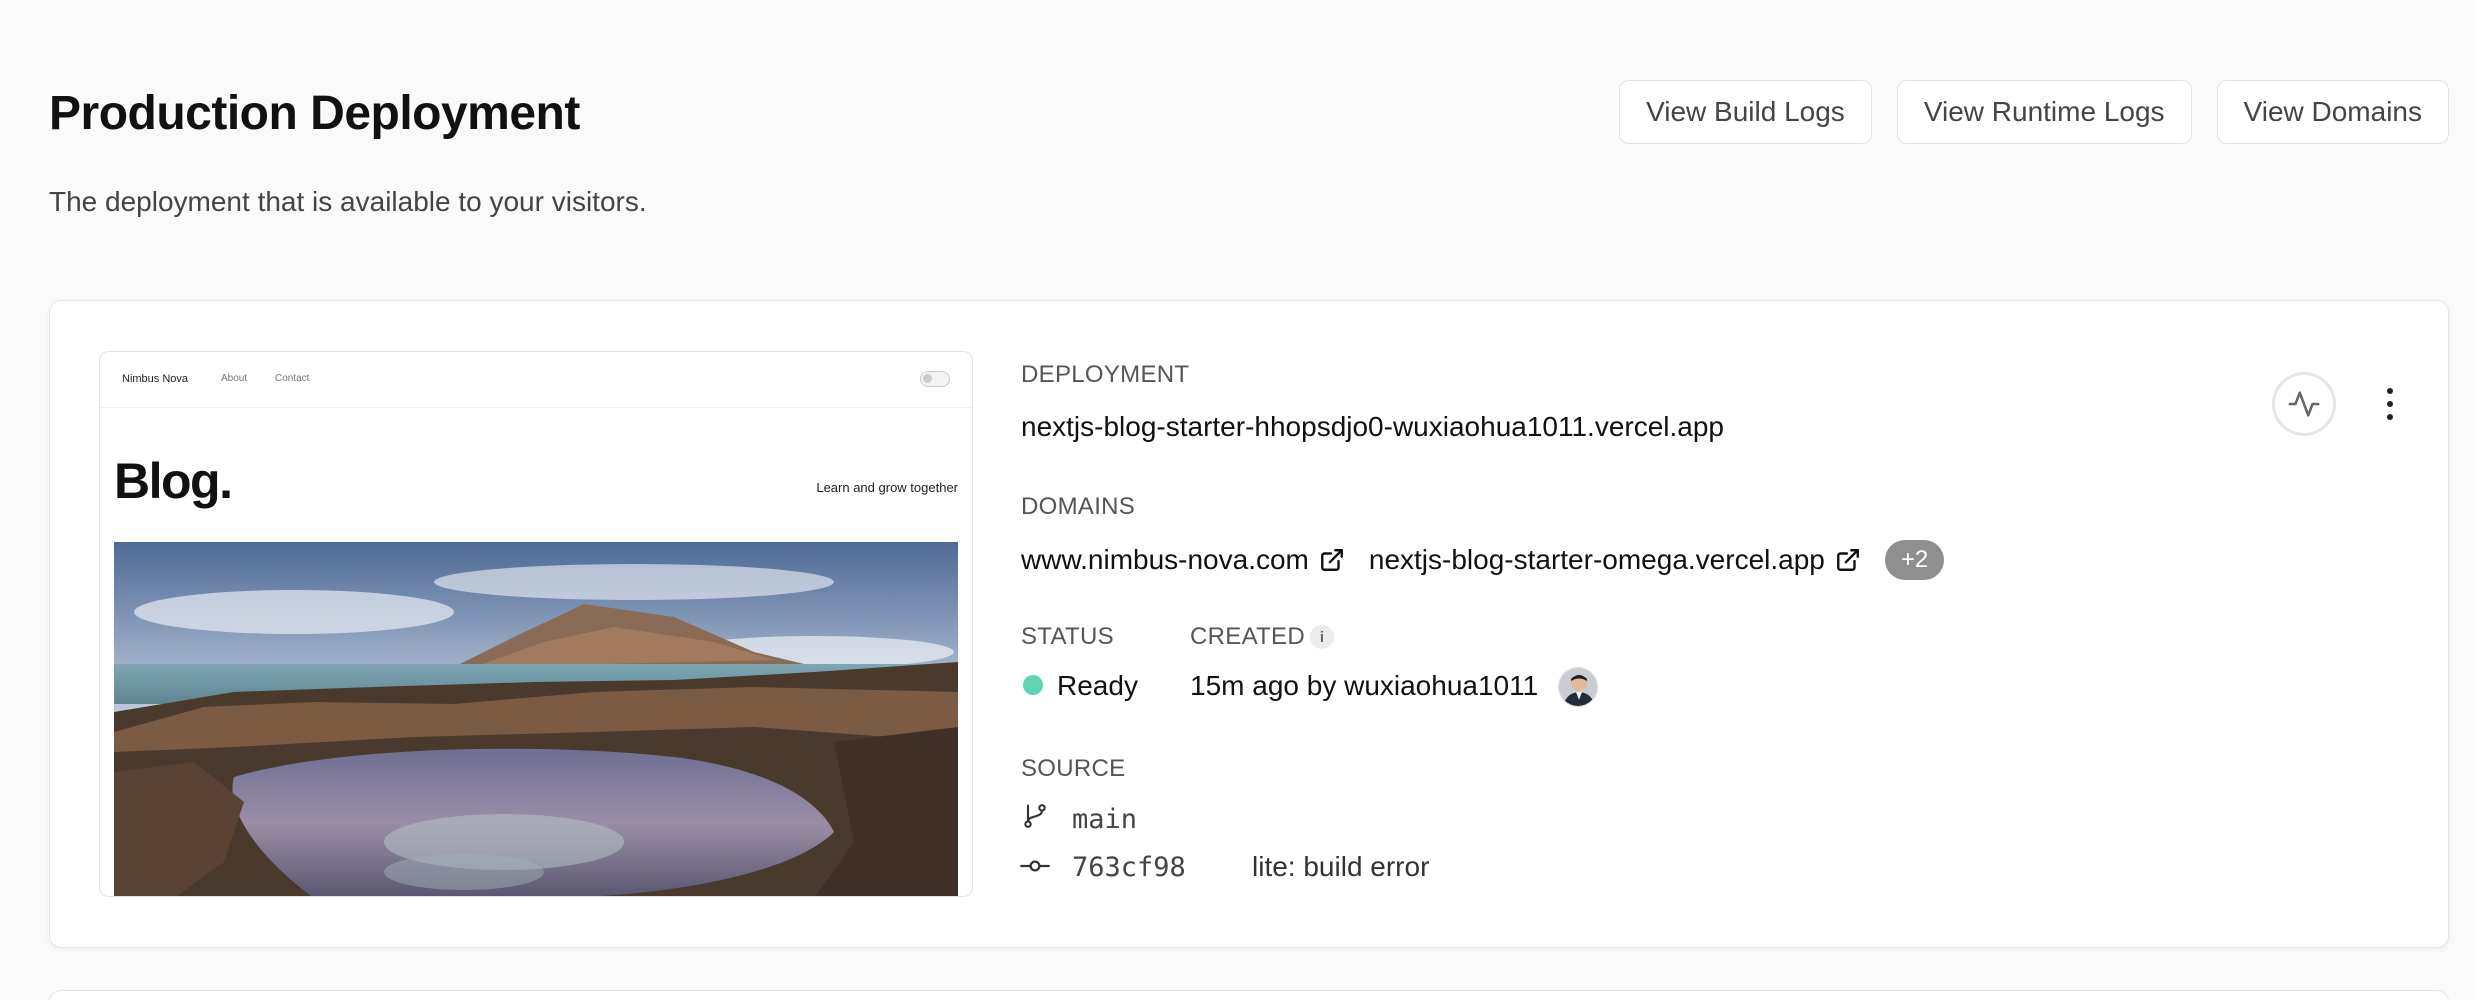 The width and height of the screenshot is (2476, 1000). I want to click on domain-text: nextjs-blog-starter-omega.vercel.app, so click(1596, 559).